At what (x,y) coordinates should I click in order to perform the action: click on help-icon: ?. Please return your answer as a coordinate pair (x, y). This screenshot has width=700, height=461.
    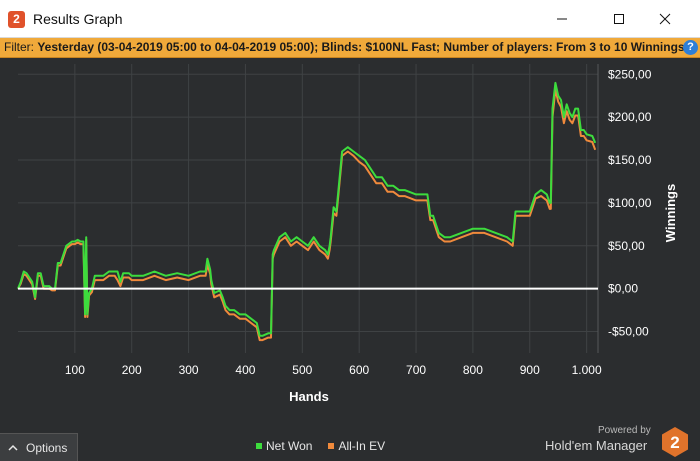
    Looking at the image, I should click on (690, 47).